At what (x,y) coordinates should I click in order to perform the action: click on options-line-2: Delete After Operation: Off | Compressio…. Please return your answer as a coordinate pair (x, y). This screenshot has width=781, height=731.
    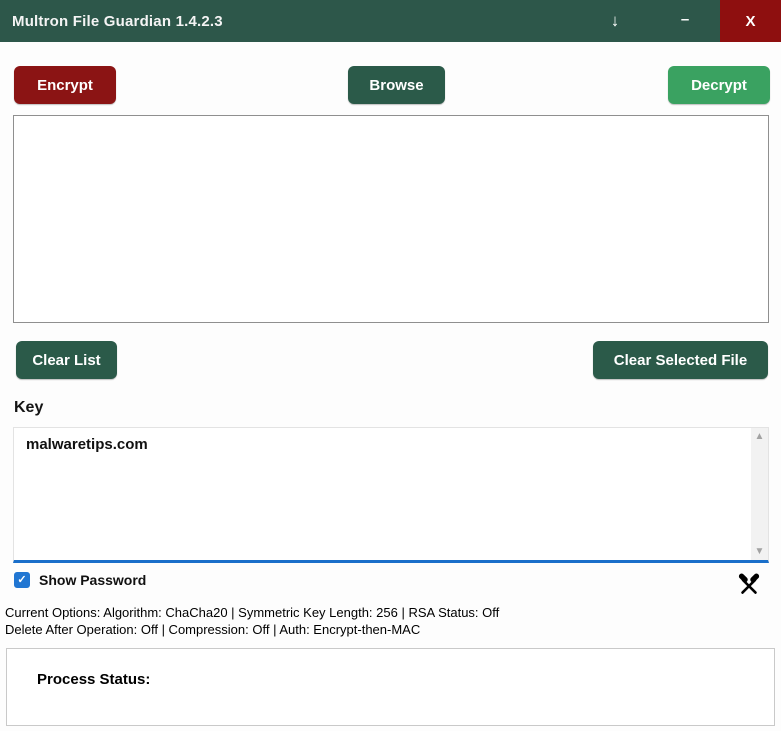
    Looking at the image, I should click on (213, 629).